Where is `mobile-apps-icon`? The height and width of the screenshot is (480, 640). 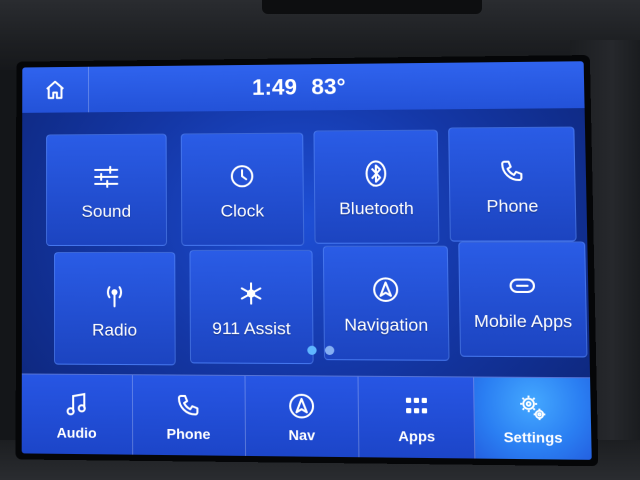
mobile-apps-icon is located at coordinates (522, 285).